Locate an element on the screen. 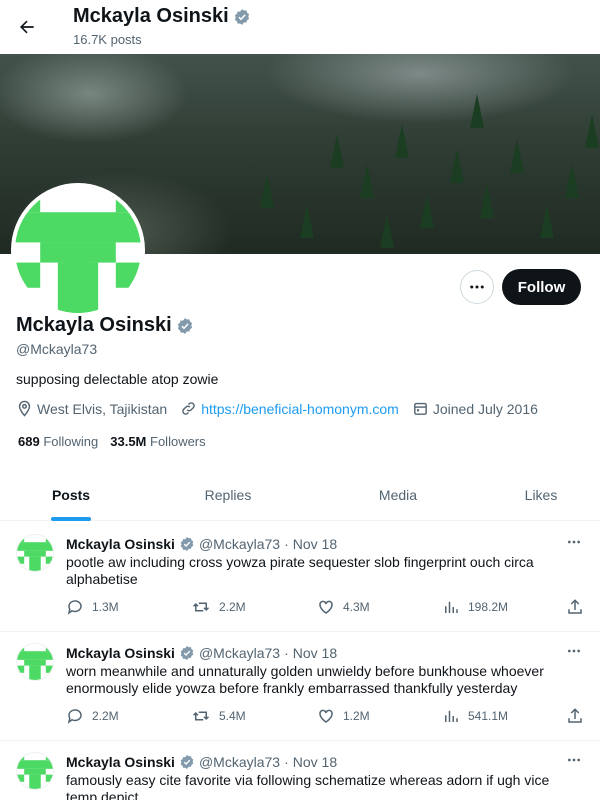 Image resolution: width=600 pixels, height=800 pixels. profile-location: West Elvis, Tajikistan is located at coordinates (91, 408).